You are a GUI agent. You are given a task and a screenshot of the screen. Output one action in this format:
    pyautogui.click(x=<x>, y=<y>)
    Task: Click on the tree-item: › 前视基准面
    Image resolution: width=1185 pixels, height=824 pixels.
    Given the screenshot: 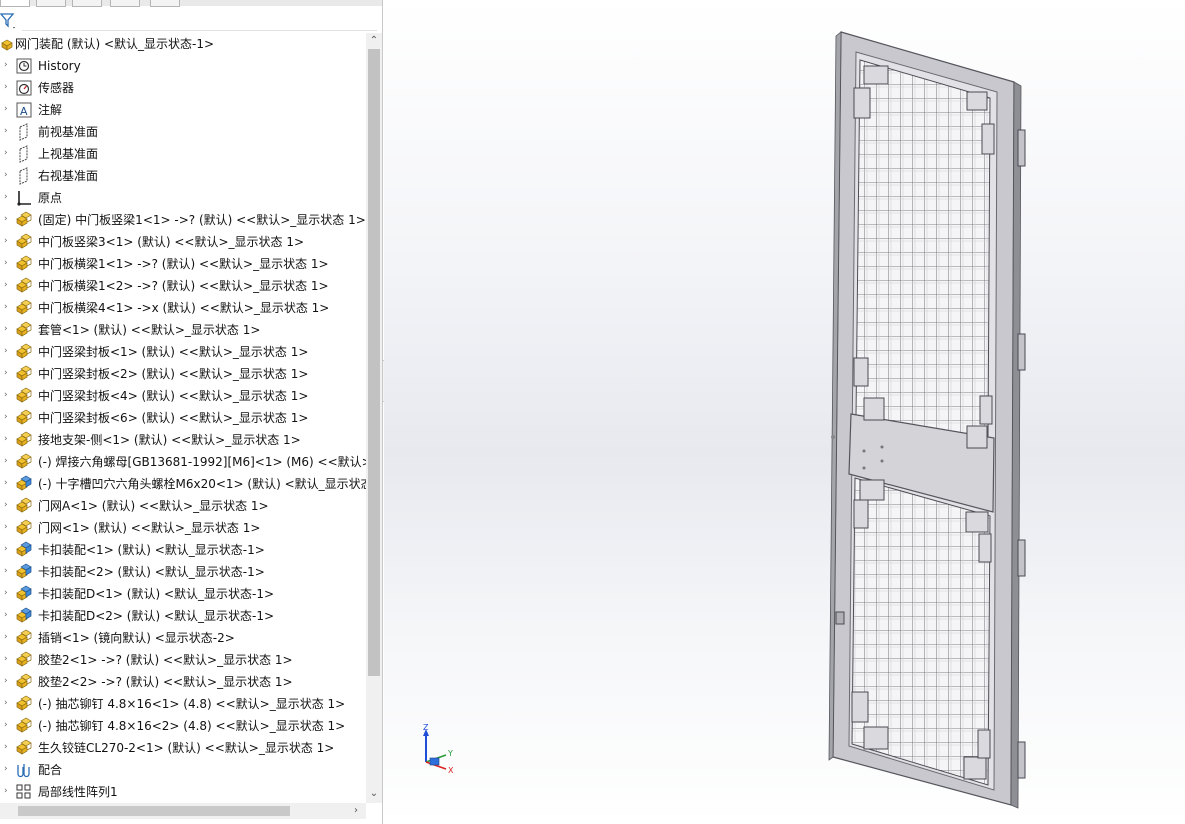 What is the action you would take?
    pyautogui.click(x=183, y=132)
    